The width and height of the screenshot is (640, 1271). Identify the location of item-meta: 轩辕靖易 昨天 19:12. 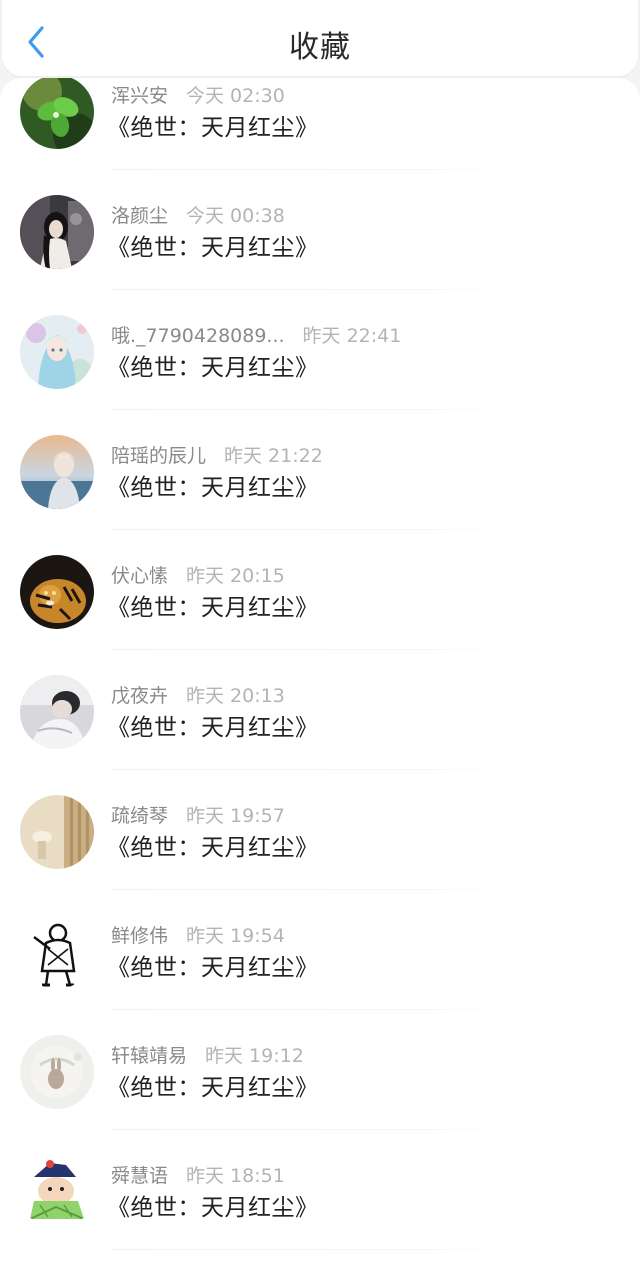
(207, 1056).